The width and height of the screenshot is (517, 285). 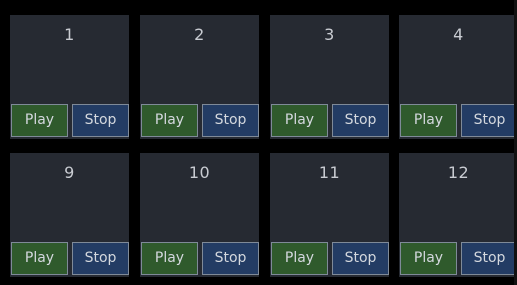 What do you see at coordinates (69, 215) in the screenshot?
I see `player-tile: 9 Play Stop` at bounding box center [69, 215].